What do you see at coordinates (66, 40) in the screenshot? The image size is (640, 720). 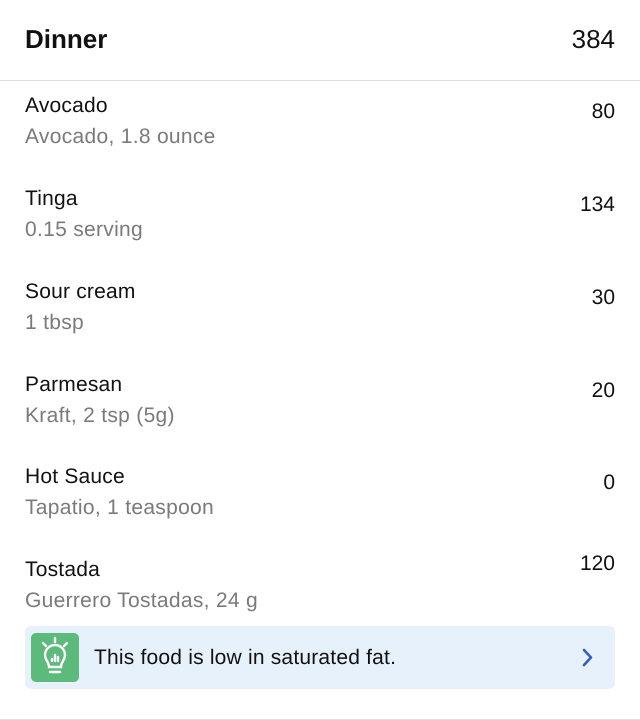 I see `meal-title: Dinner` at bounding box center [66, 40].